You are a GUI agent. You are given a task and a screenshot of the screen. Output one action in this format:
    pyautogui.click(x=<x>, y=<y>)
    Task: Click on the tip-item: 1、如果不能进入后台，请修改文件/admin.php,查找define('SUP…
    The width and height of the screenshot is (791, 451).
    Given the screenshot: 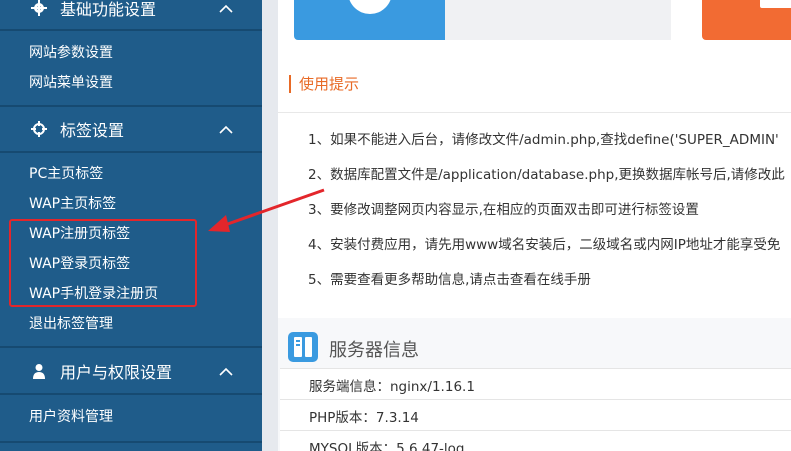 What is the action you would take?
    pyautogui.click(x=543, y=140)
    